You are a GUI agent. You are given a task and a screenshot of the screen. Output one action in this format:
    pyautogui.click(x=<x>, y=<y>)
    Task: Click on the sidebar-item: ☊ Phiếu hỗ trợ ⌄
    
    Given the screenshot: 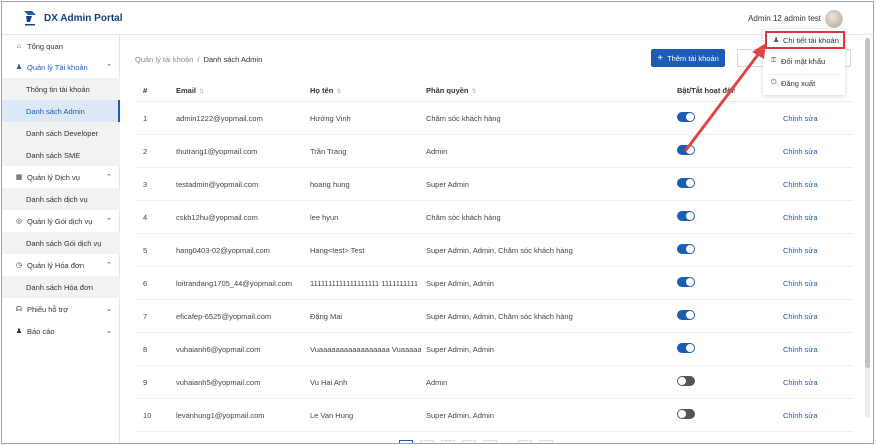 What is the action you would take?
    pyautogui.click(x=61, y=309)
    